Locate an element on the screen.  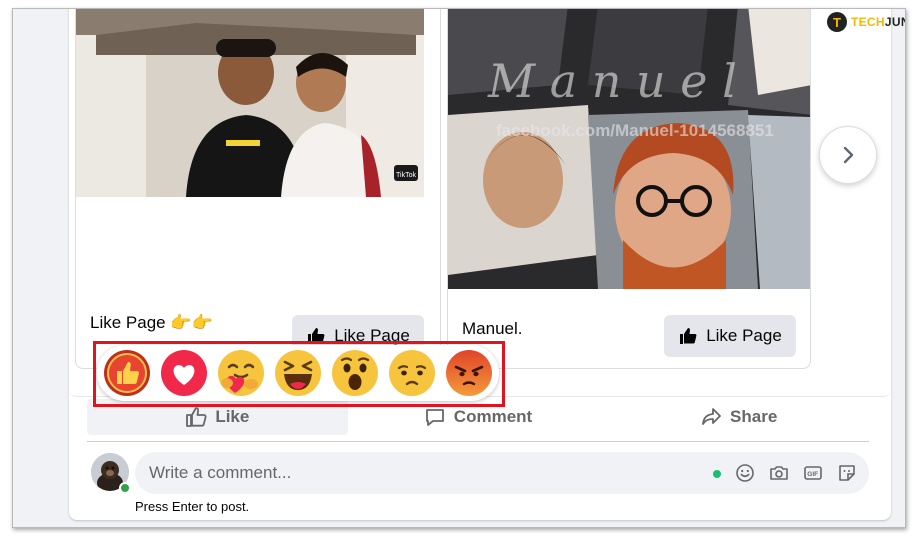
svg-text: facebook.com/Manuel-1014568851 is located at coordinates (635, 130).